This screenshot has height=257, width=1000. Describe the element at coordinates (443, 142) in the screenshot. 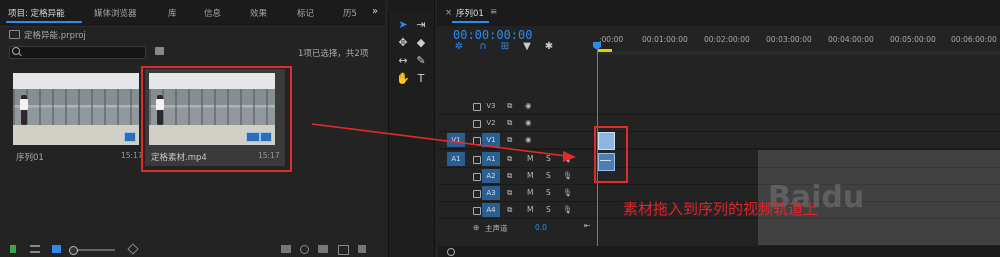

I see `annotation-arrow` at that location.